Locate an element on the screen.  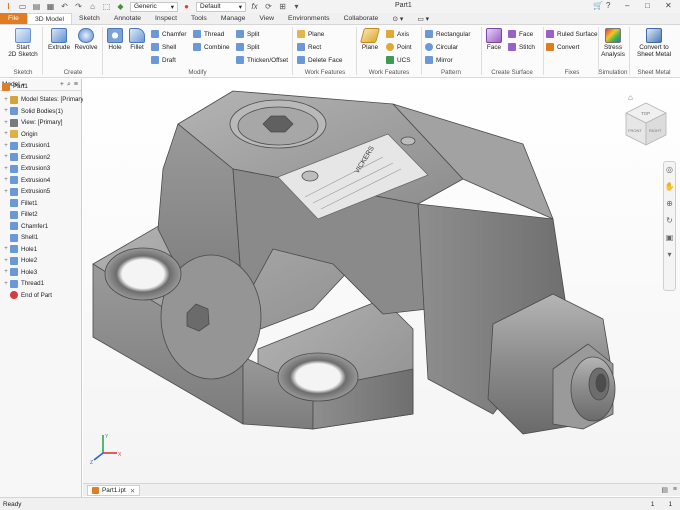
maximize-icon: □ is located at coordinates (647, 5).